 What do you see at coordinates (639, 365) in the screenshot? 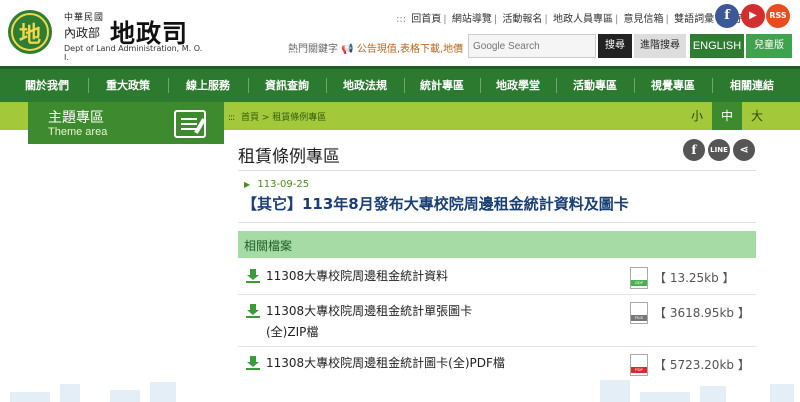
I see `pdf-file-icon: PDF` at bounding box center [639, 365].